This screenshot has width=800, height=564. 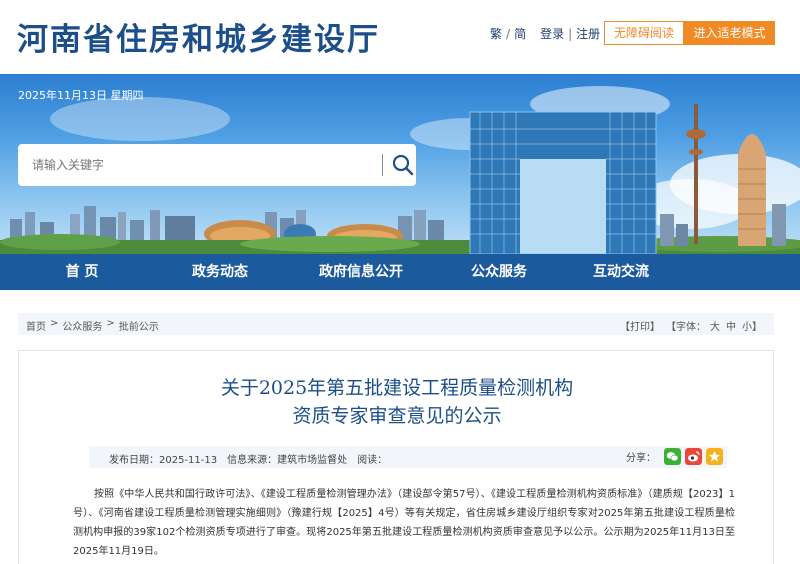 What do you see at coordinates (287, 460) in the screenshot?
I see `info-source: 信息来源：建筑市场监督处` at bounding box center [287, 460].